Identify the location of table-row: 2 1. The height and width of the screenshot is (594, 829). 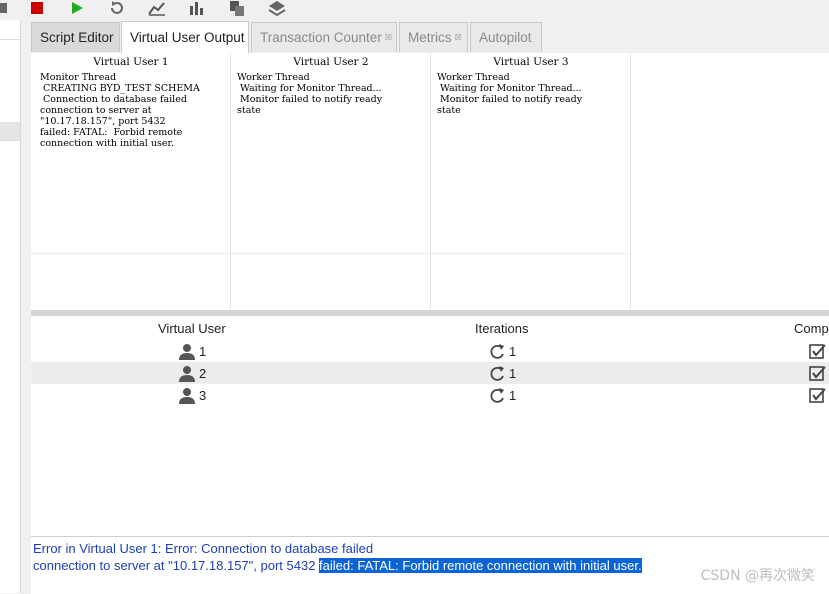
(430, 373).